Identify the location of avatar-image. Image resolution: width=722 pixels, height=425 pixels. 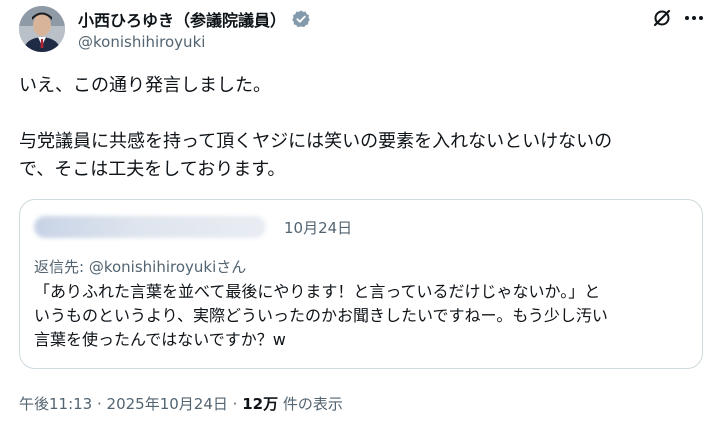
(42, 29).